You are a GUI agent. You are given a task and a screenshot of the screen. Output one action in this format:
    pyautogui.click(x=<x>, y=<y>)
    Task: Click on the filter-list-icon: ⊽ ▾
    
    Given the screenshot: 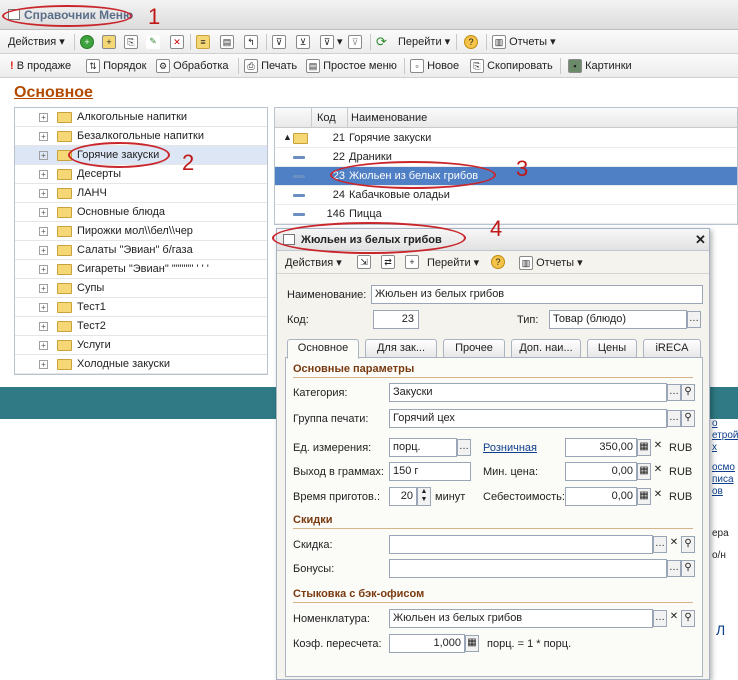 What is the action you would take?
    pyautogui.click(x=331, y=42)
    